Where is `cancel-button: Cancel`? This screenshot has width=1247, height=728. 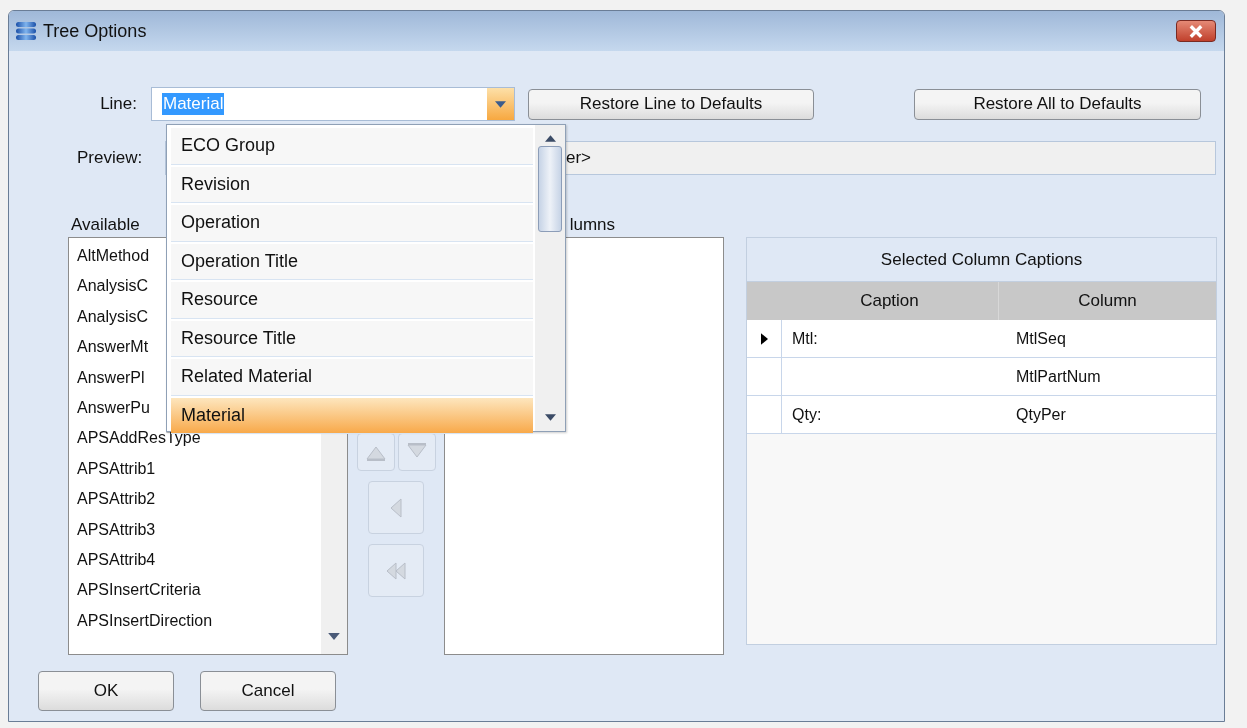 cancel-button: Cancel is located at coordinates (268, 691).